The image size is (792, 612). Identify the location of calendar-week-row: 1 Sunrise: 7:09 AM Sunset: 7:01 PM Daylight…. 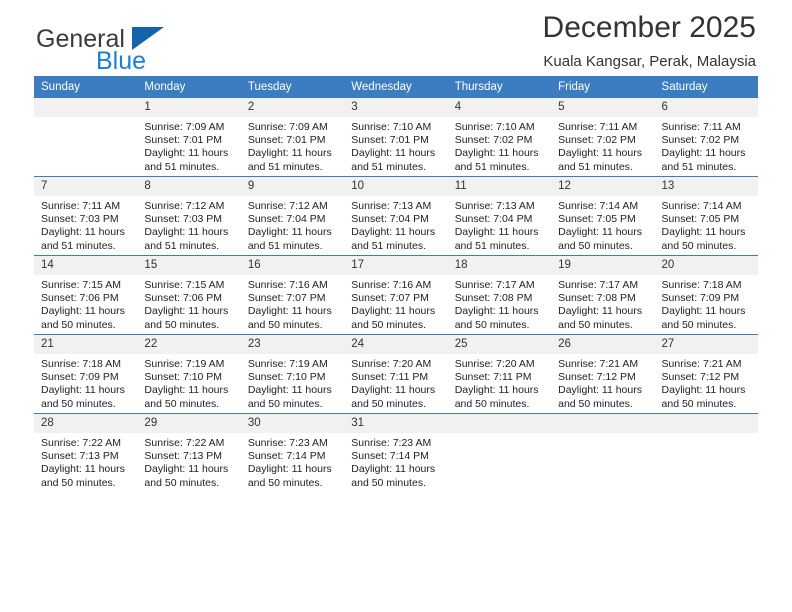
(396, 137).